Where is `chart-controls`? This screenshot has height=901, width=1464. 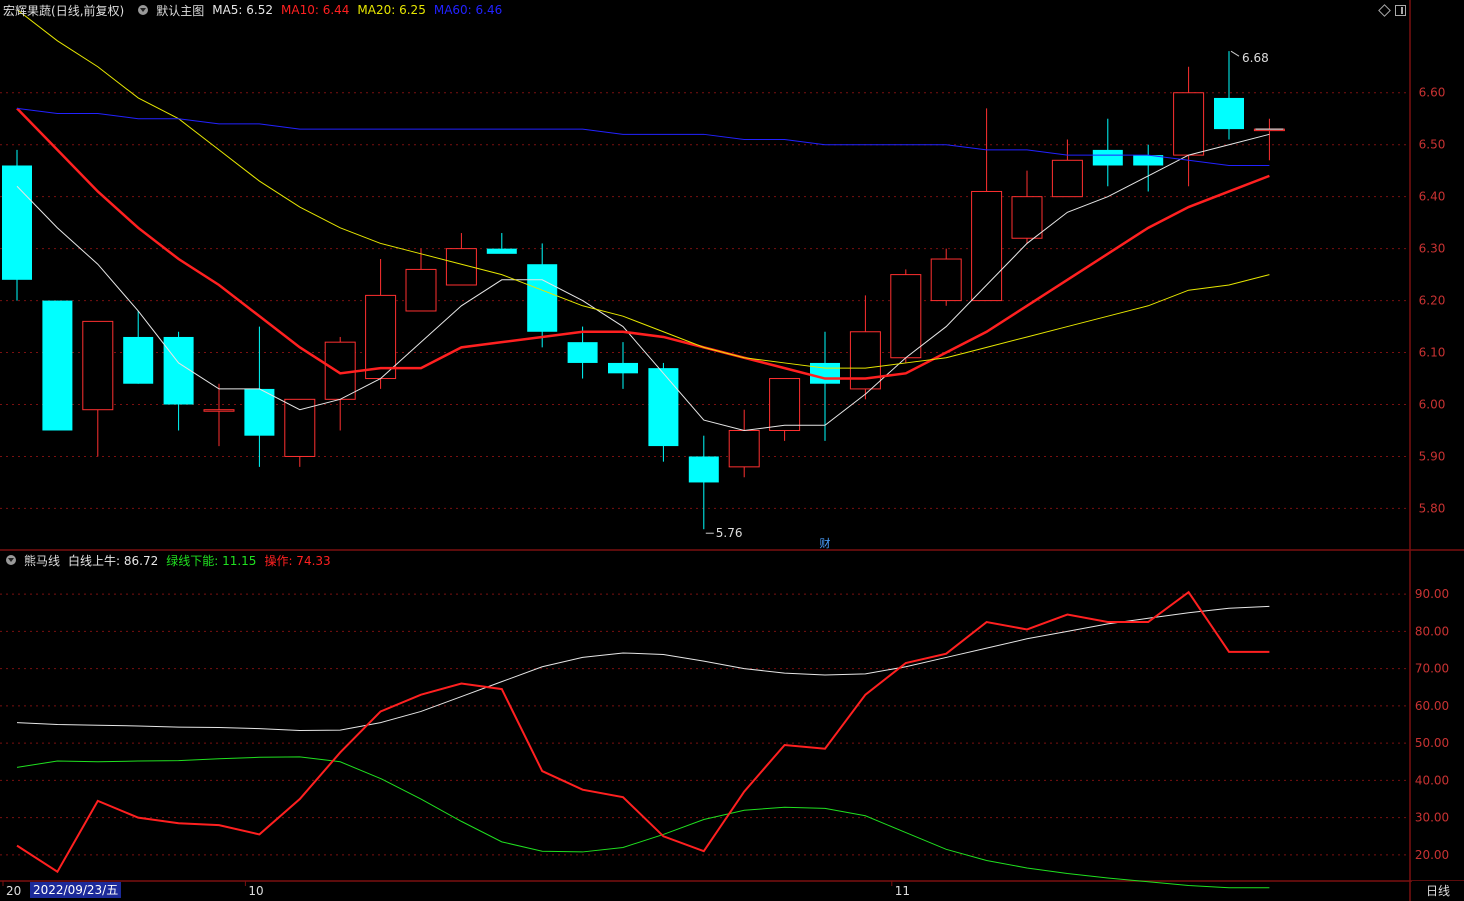 chart-controls is located at coordinates (1392, 10).